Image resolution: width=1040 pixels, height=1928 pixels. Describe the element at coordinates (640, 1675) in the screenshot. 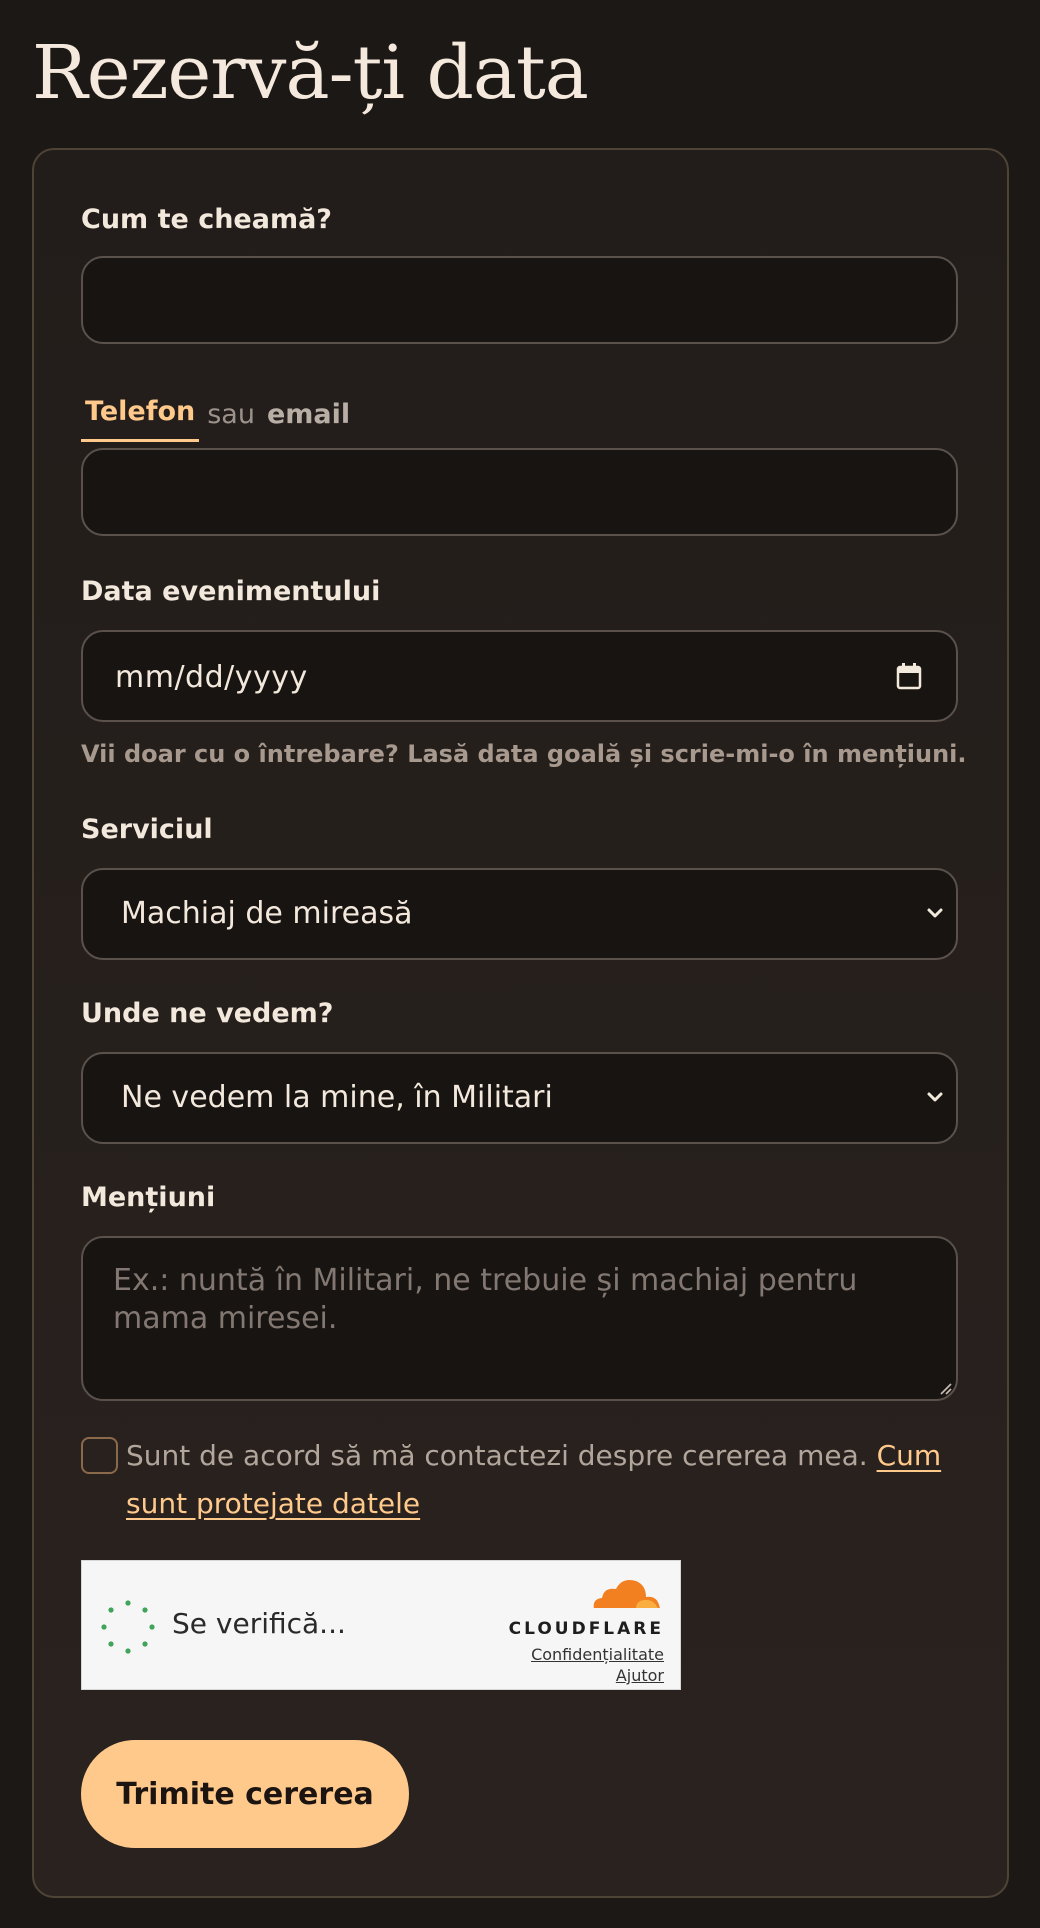

I see `captcha-help-link: Ajutor` at that location.